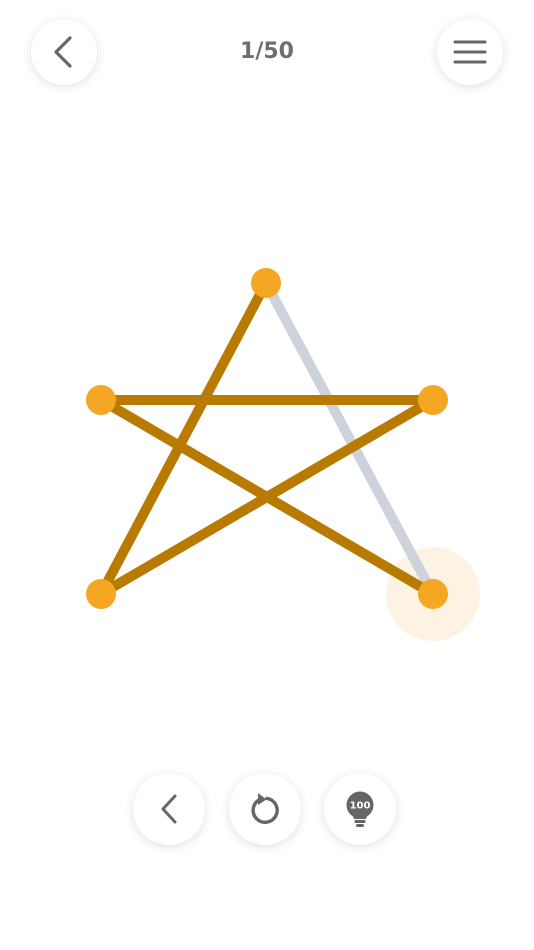 The height and width of the screenshot is (950, 534). What do you see at coordinates (101, 594) in the screenshot?
I see `node-bottom-left` at bounding box center [101, 594].